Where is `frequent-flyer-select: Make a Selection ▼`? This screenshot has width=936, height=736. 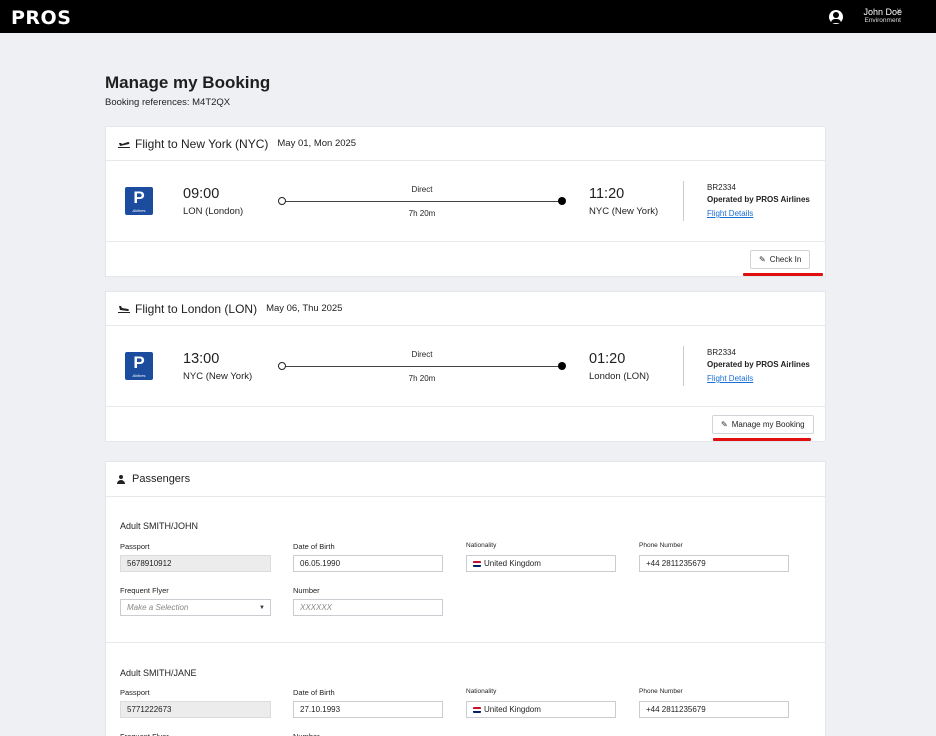
frequent-flyer-select: Make a Selection ▼ is located at coordinates (195, 607).